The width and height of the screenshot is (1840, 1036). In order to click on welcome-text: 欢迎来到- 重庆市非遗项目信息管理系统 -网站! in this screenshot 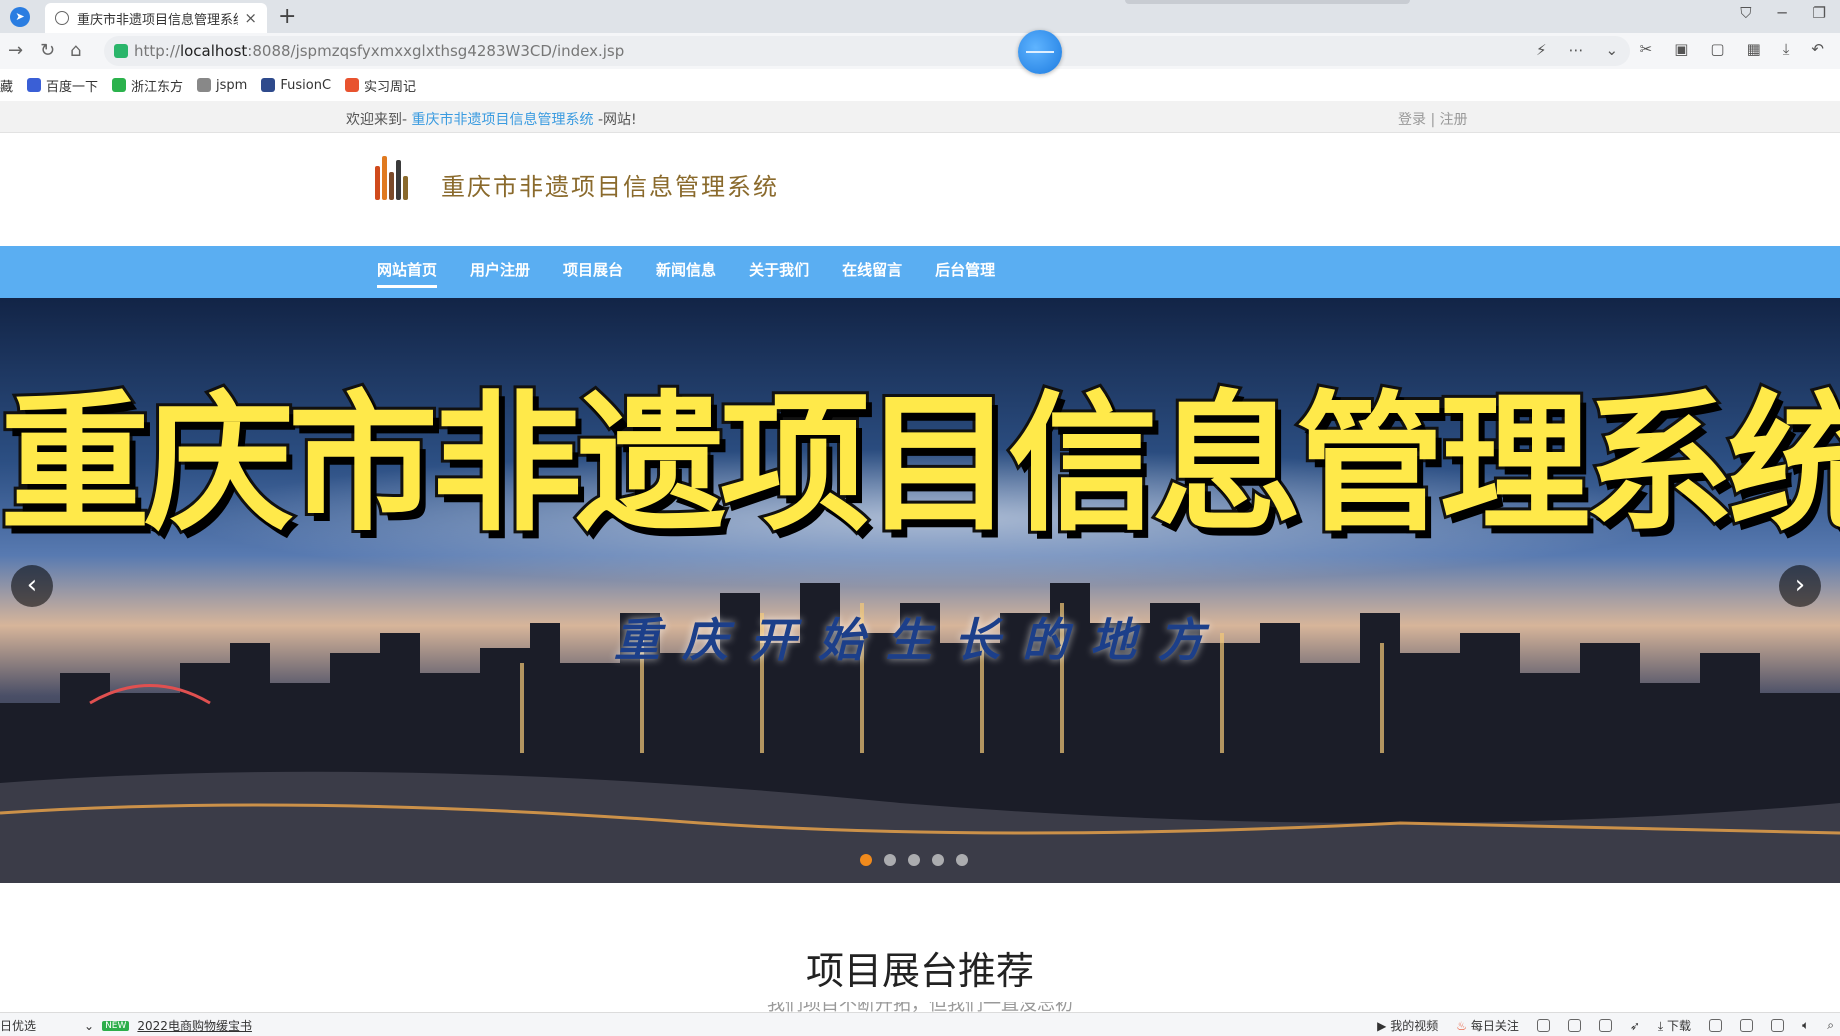, I will do `click(491, 120)`.